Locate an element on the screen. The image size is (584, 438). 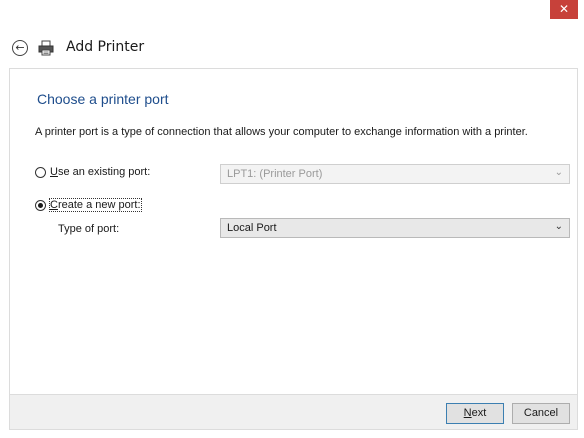
create-port-radio: Create a new port: is located at coordinates (115, 206).